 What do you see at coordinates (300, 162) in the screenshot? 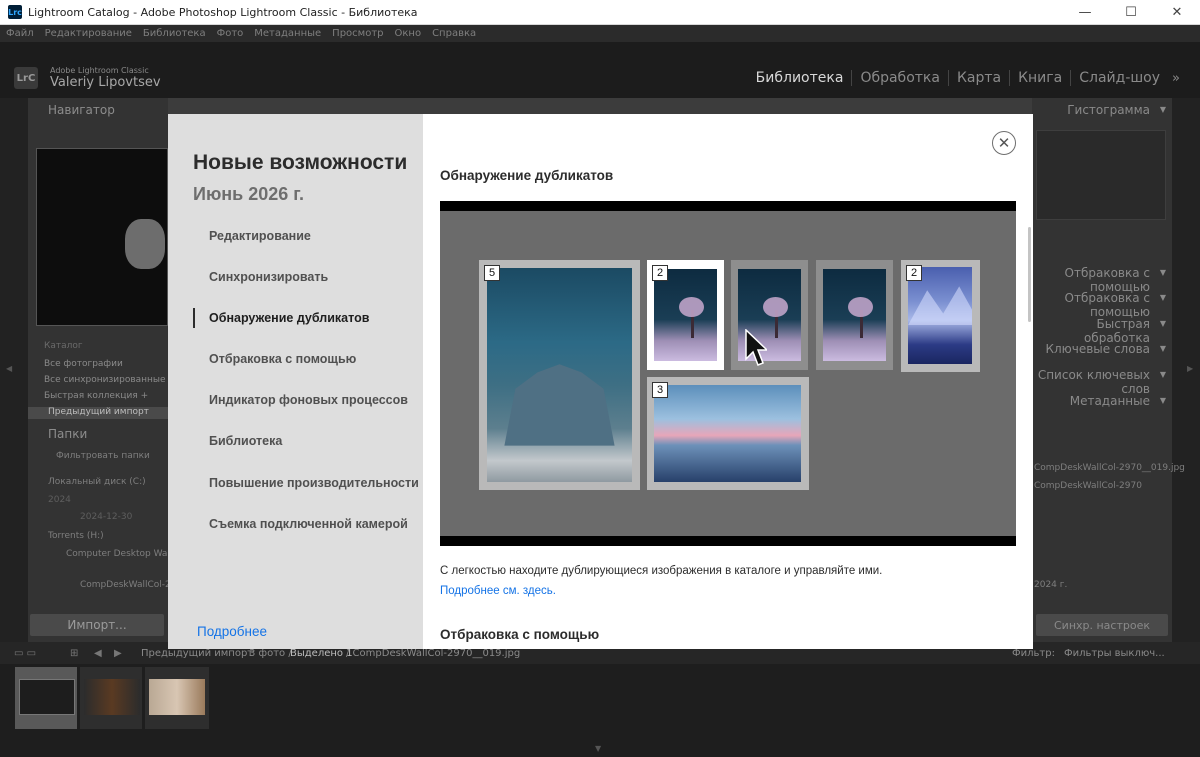
I see `whats-new-title: Новые возможности` at bounding box center [300, 162].